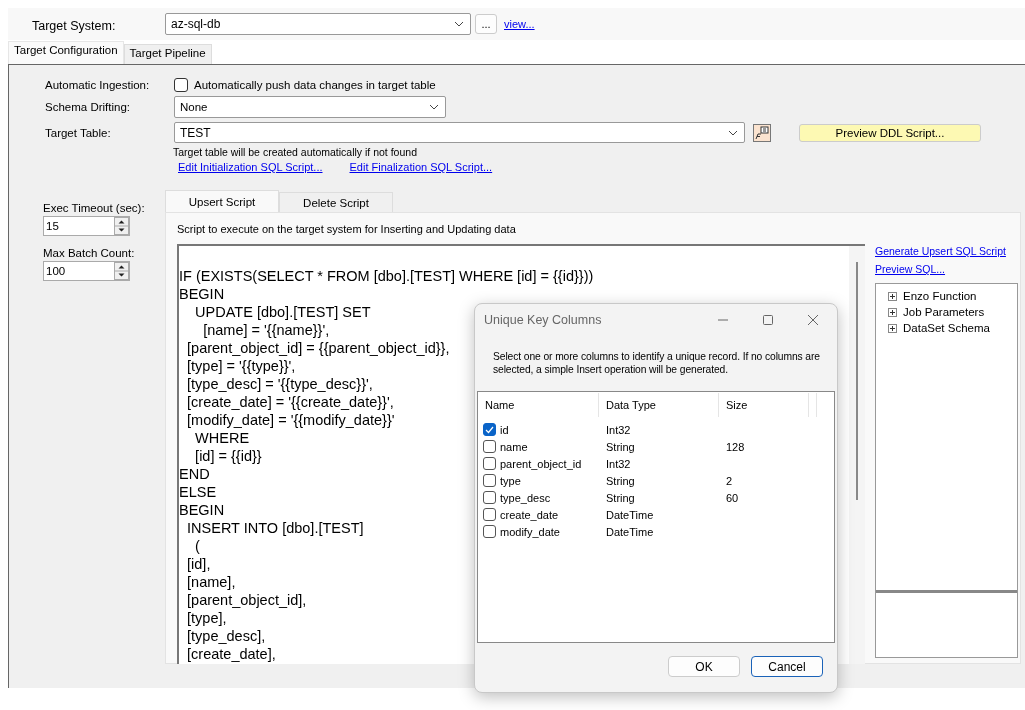 The image size is (1025, 710). Describe the element at coordinates (198, 564) in the screenshot. I see `code-line: [id],` at that location.